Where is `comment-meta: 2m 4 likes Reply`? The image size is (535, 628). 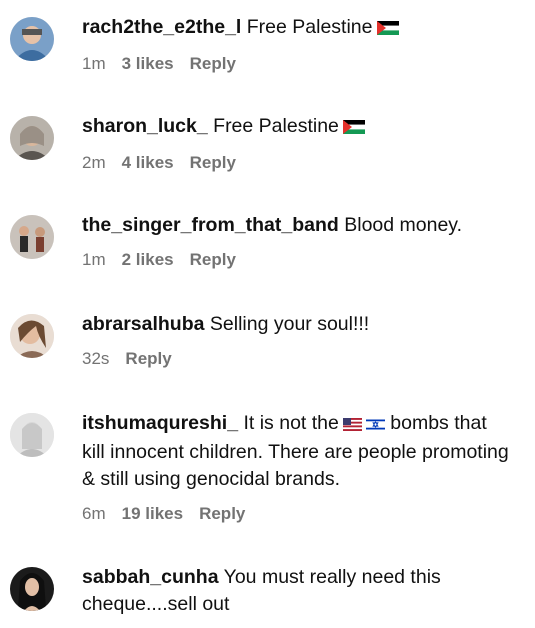
comment-meta: 2m 4 likes Reply is located at coordinates (296, 163).